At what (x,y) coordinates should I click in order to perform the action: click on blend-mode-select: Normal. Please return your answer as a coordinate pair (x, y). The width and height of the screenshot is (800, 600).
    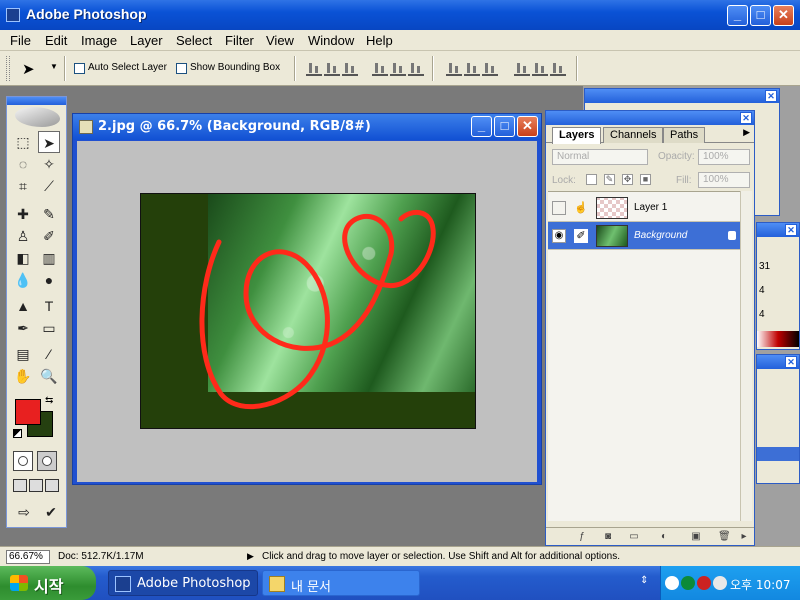
    Looking at the image, I should click on (600, 157).